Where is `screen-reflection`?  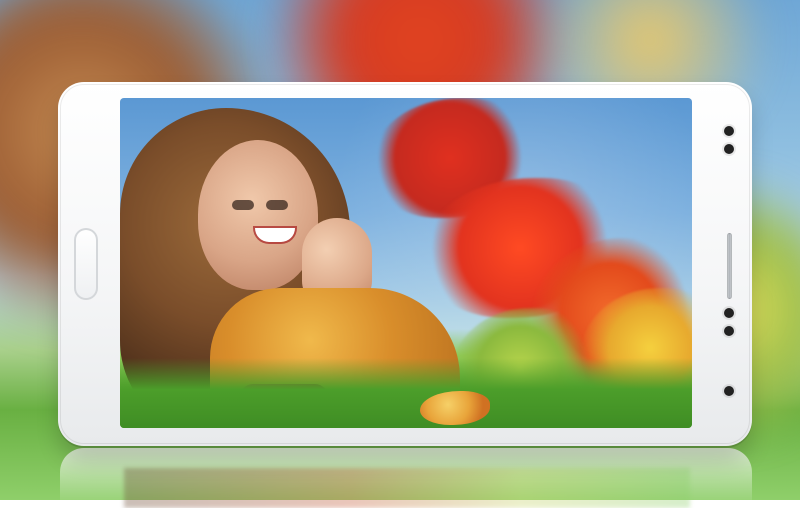
screen-reflection is located at coordinates (407, 488).